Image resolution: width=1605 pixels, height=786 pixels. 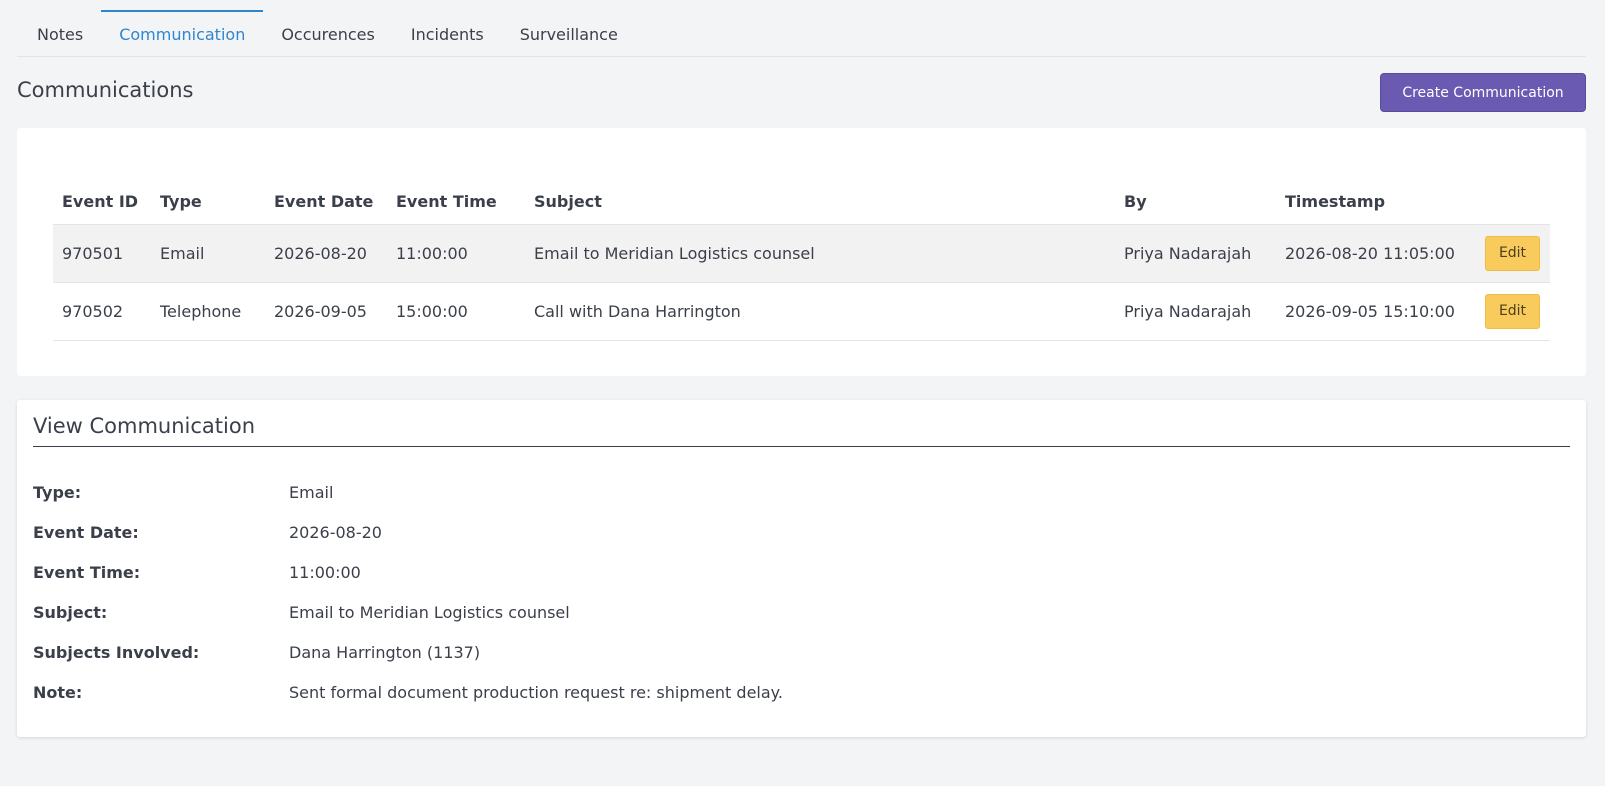 I want to click on column-header-by: By, so click(x=1195, y=202).